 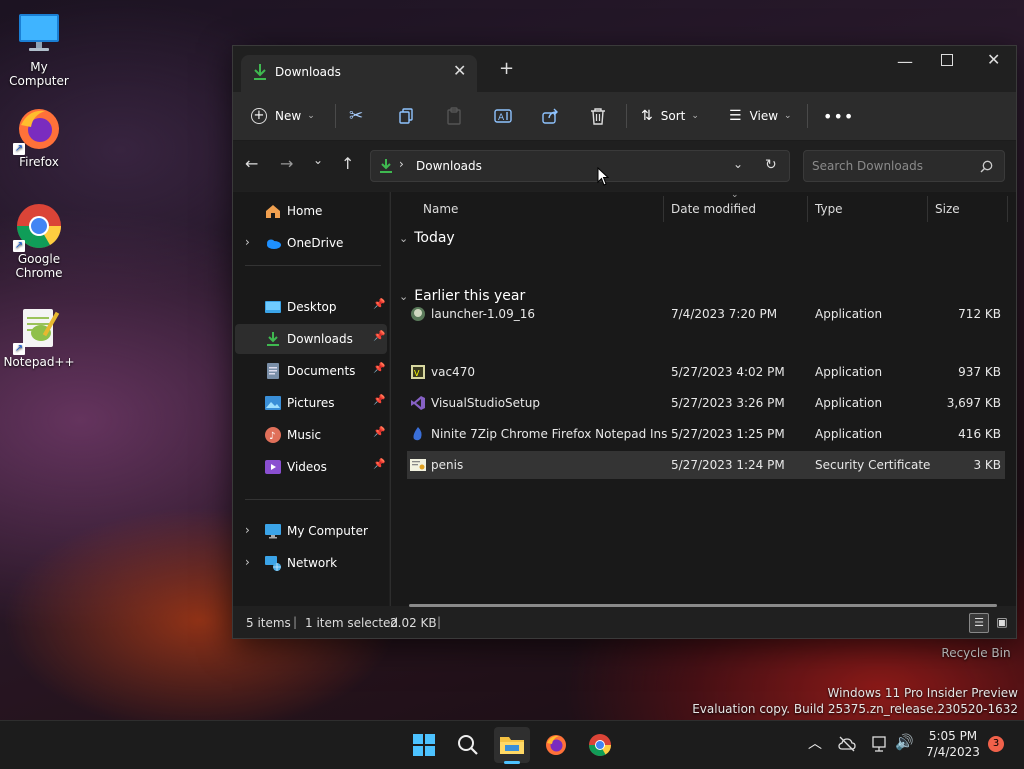 What do you see at coordinates (829, 209) in the screenshot?
I see `column-header-type: Type` at bounding box center [829, 209].